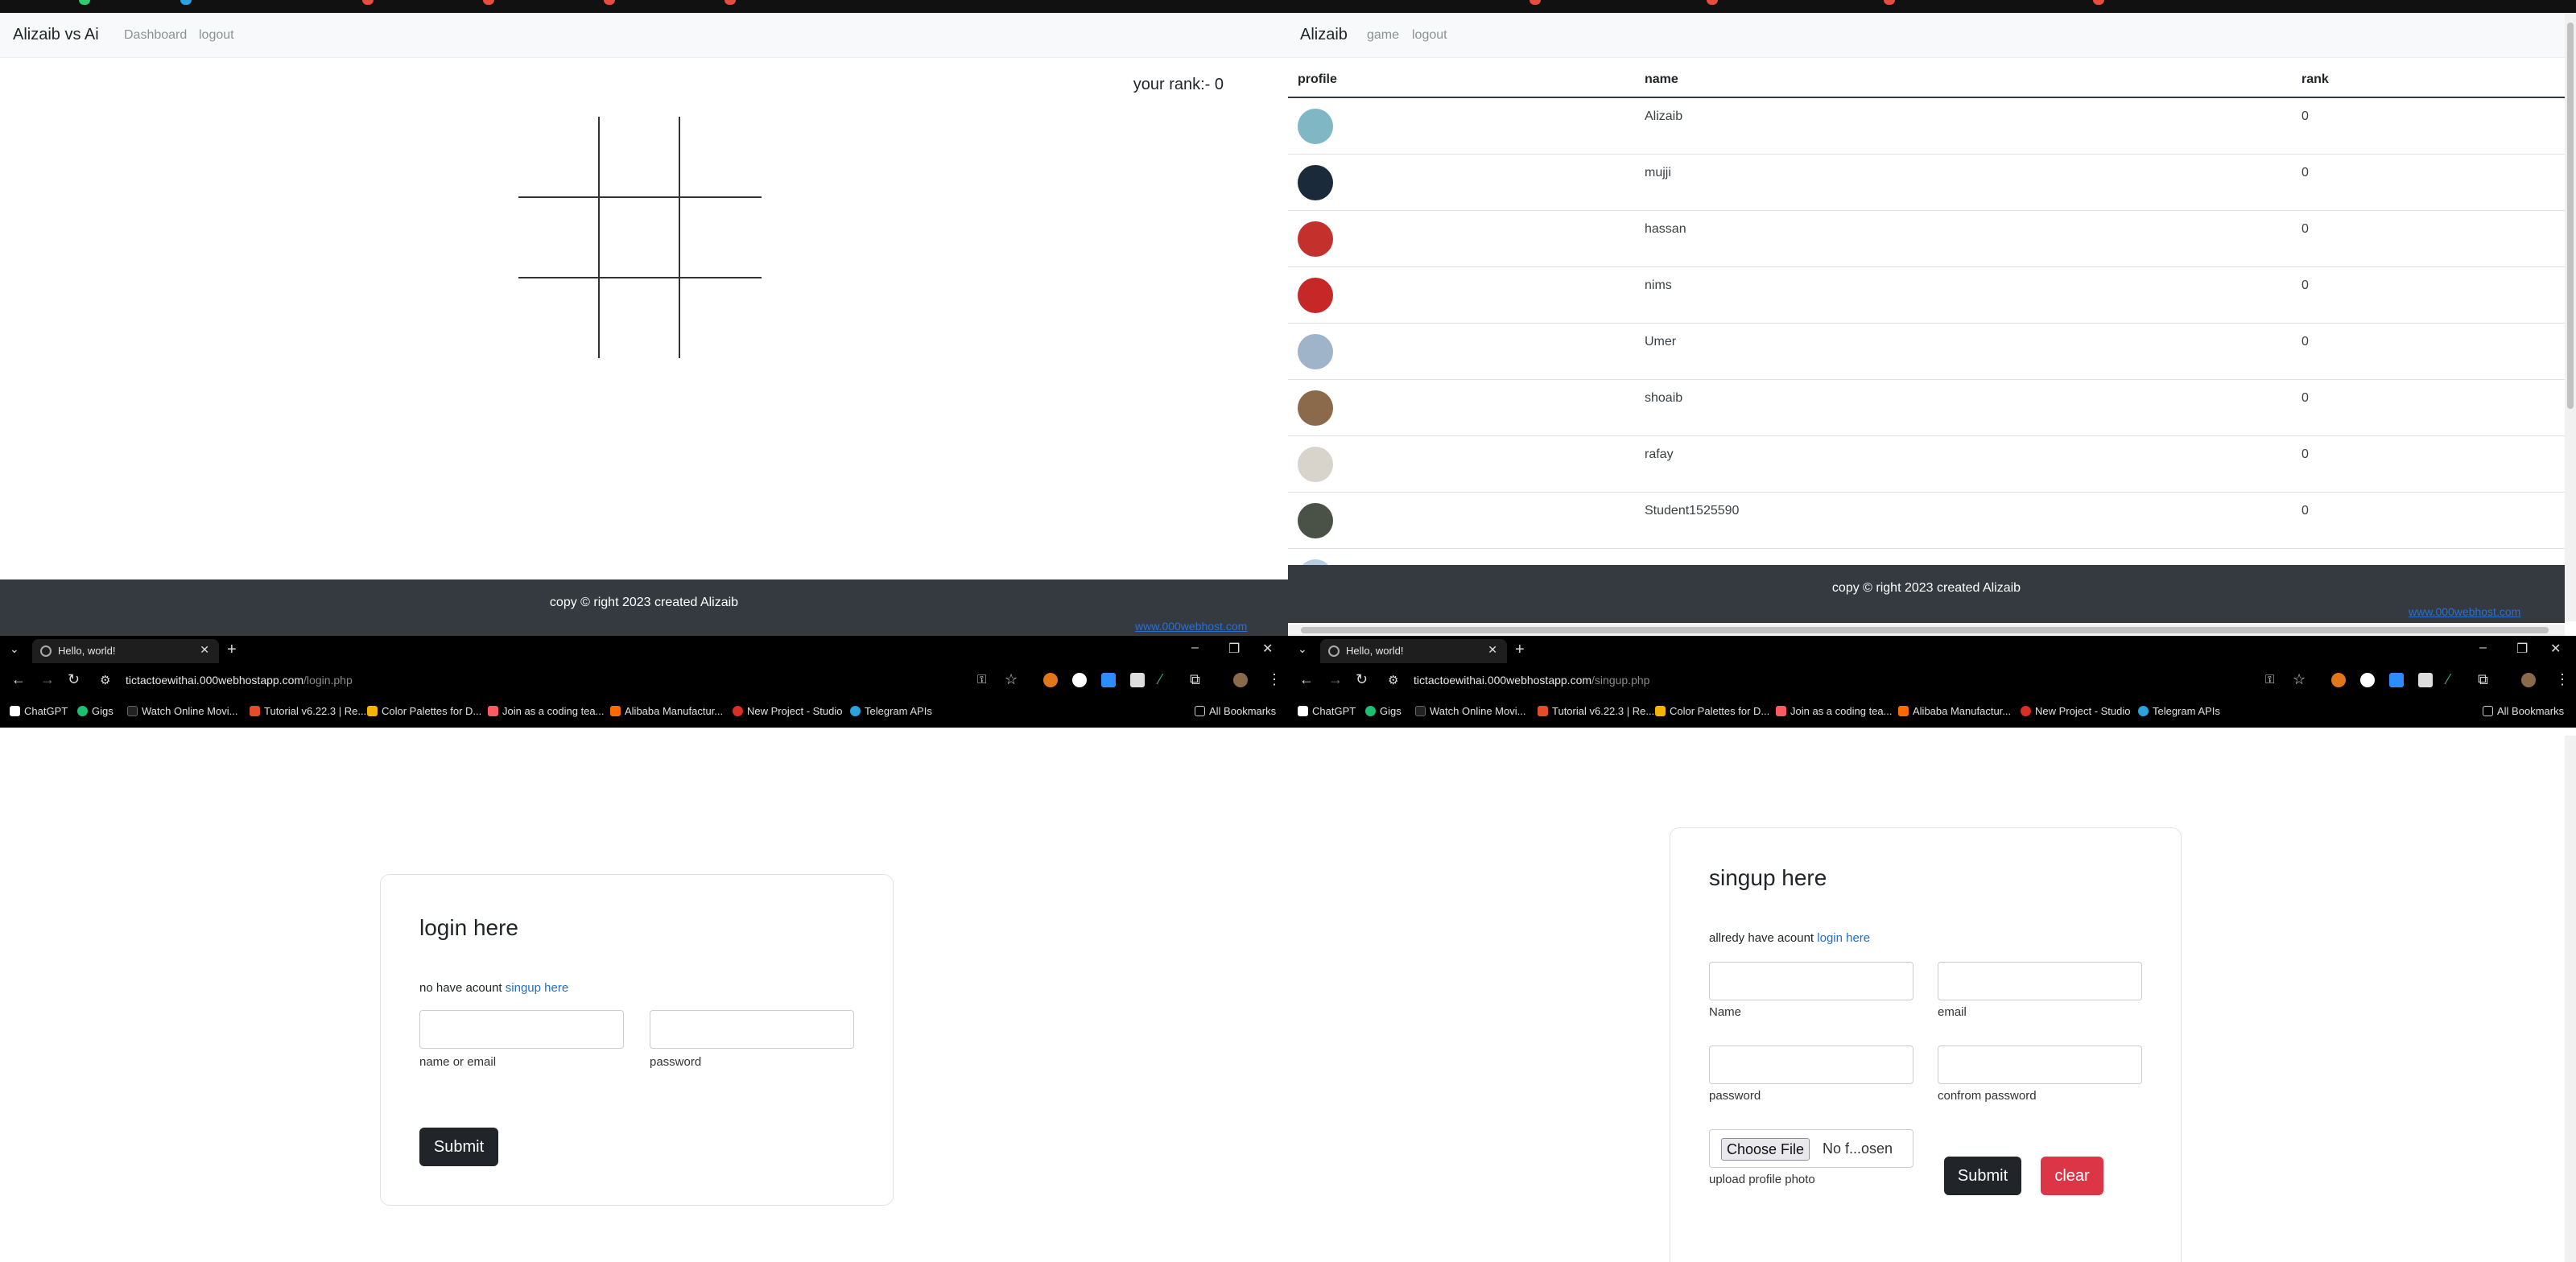  What do you see at coordinates (1811, 1148) in the screenshot?
I see `profile-photo-file-input: Choose File No f...osen` at bounding box center [1811, 1148].